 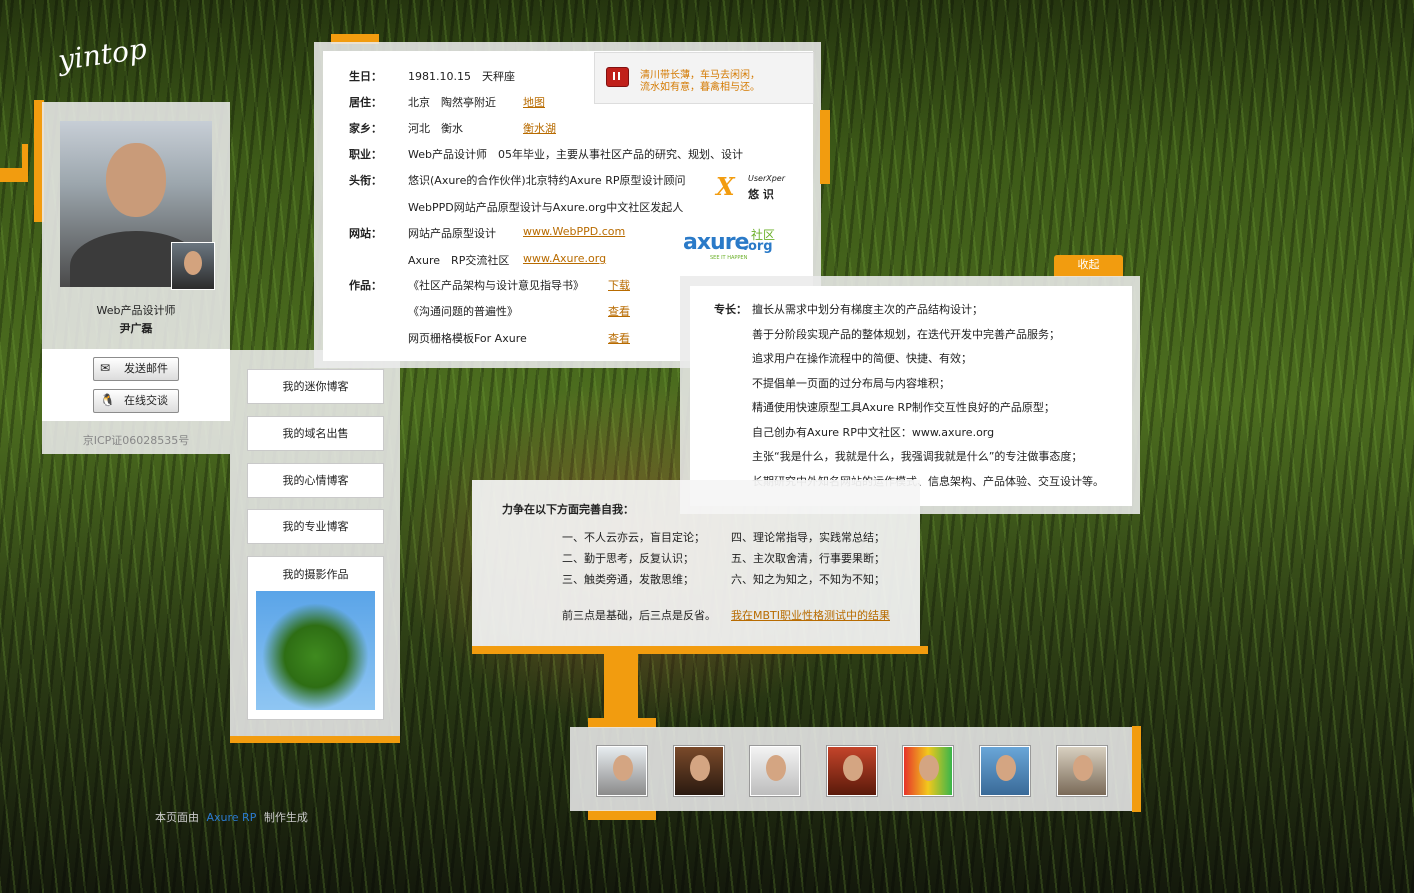 I want to click on axure-tagline: SEE IT HAPPEN, so click(x=729, y=258).